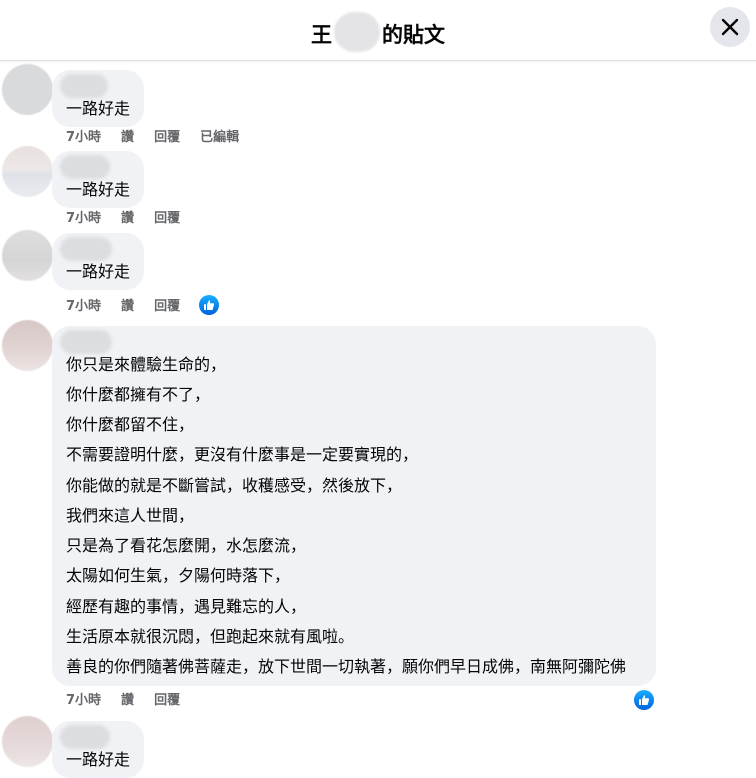 This screenshot has height=778, width=756. What do you see at coordinates (146, 364) in the screenshot?
I see `comment-line: 你只是來體驗生命的，` at bounding box center [146, 364].